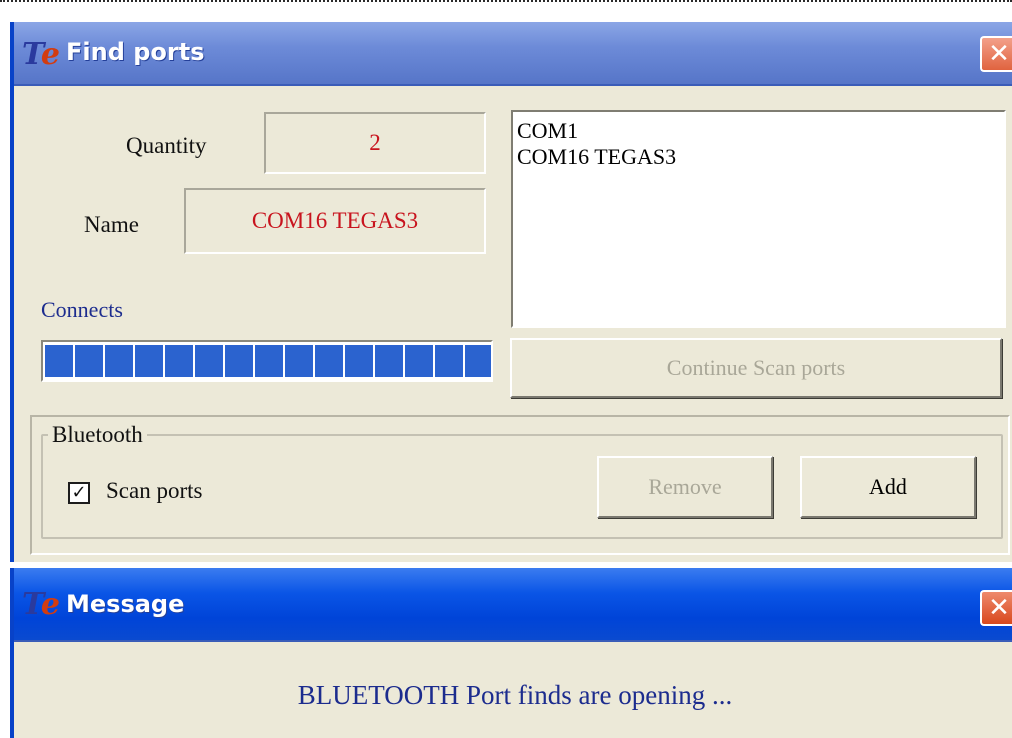  Describe the element at coordinates (758, 157) in the screenshot. I see `list-item: COM16 TEGAS3` at that location.